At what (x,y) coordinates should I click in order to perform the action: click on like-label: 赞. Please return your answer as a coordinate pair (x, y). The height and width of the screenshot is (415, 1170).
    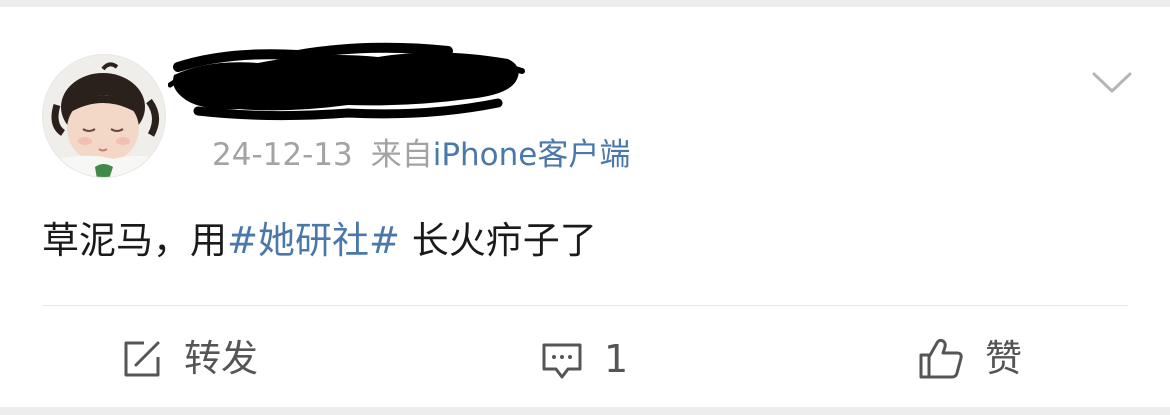
    Looking at the image, I should click on (1003, 358).